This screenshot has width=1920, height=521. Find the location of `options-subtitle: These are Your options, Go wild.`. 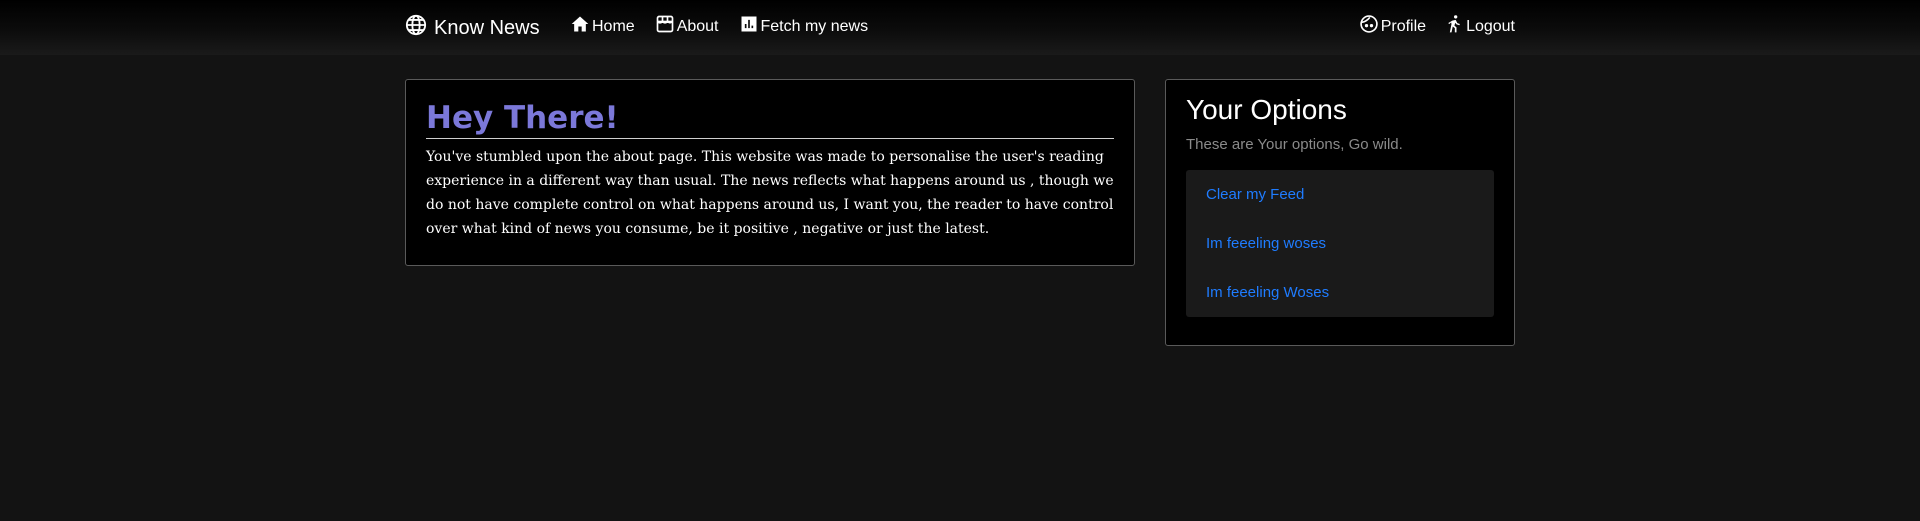

options-subtitle: These are Your options, Go wild. is located at coordinates (1294, 144).